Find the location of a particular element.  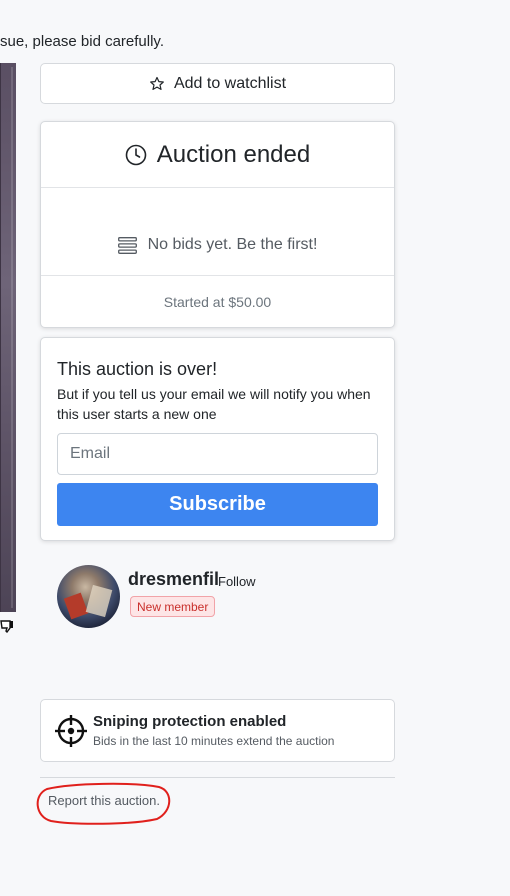

add-to-watchlist-button: Add to watchlist is located at coordinates (217, 83).